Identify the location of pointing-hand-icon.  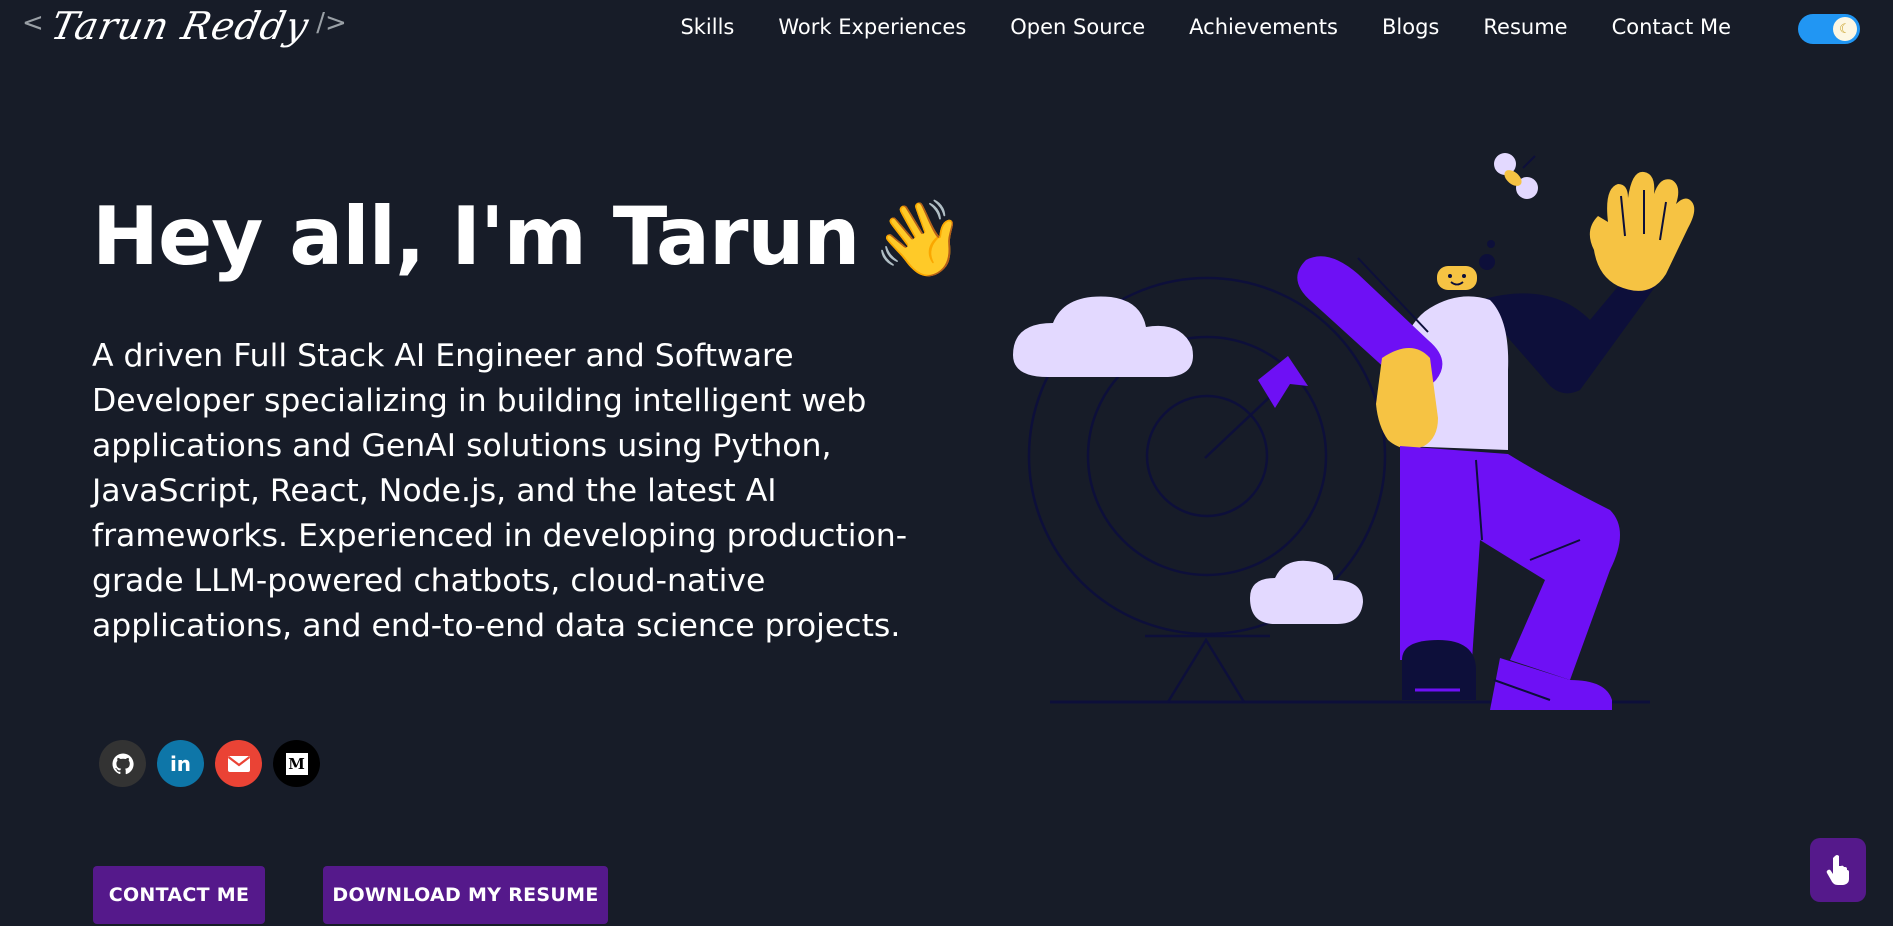
(1837, 870).